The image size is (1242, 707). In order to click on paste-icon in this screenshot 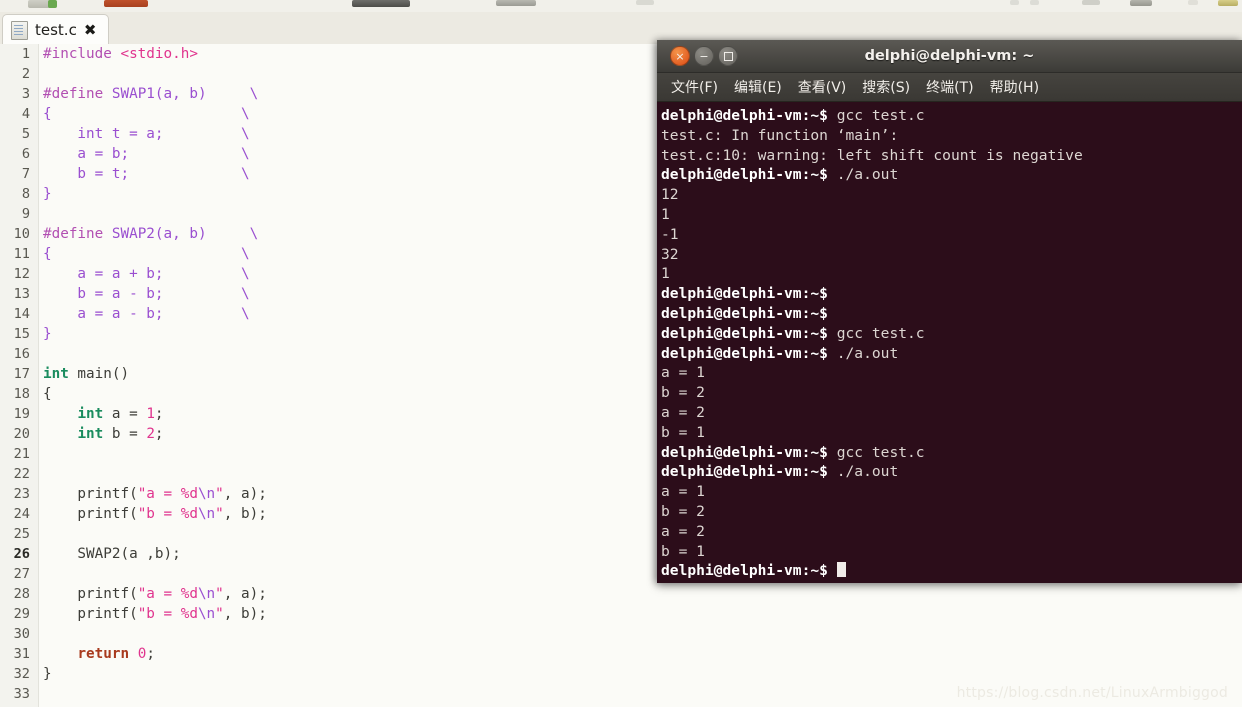, I will do `click(1091, 2)`.